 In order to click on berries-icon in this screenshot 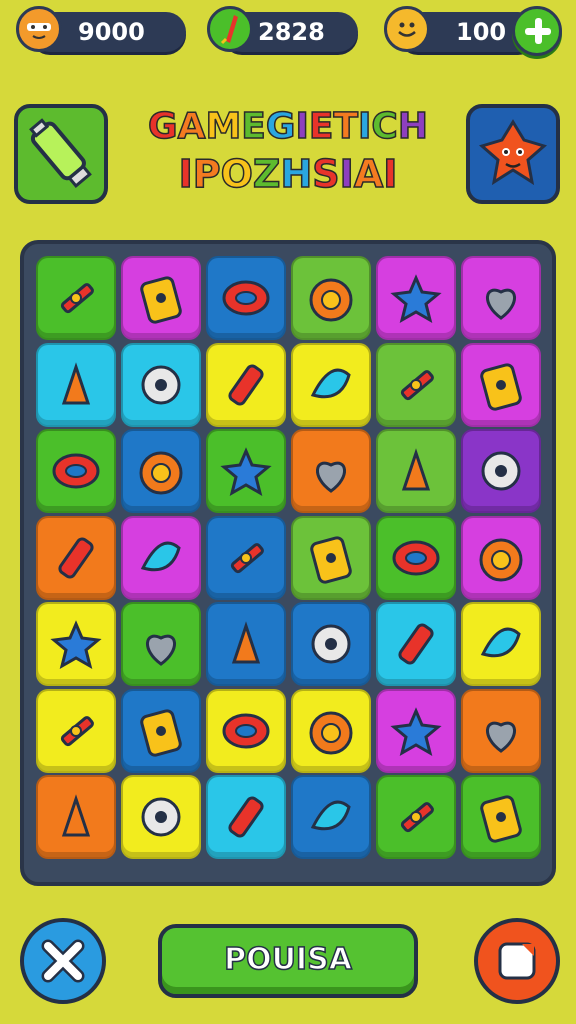, I will do `click(331, 559)`.